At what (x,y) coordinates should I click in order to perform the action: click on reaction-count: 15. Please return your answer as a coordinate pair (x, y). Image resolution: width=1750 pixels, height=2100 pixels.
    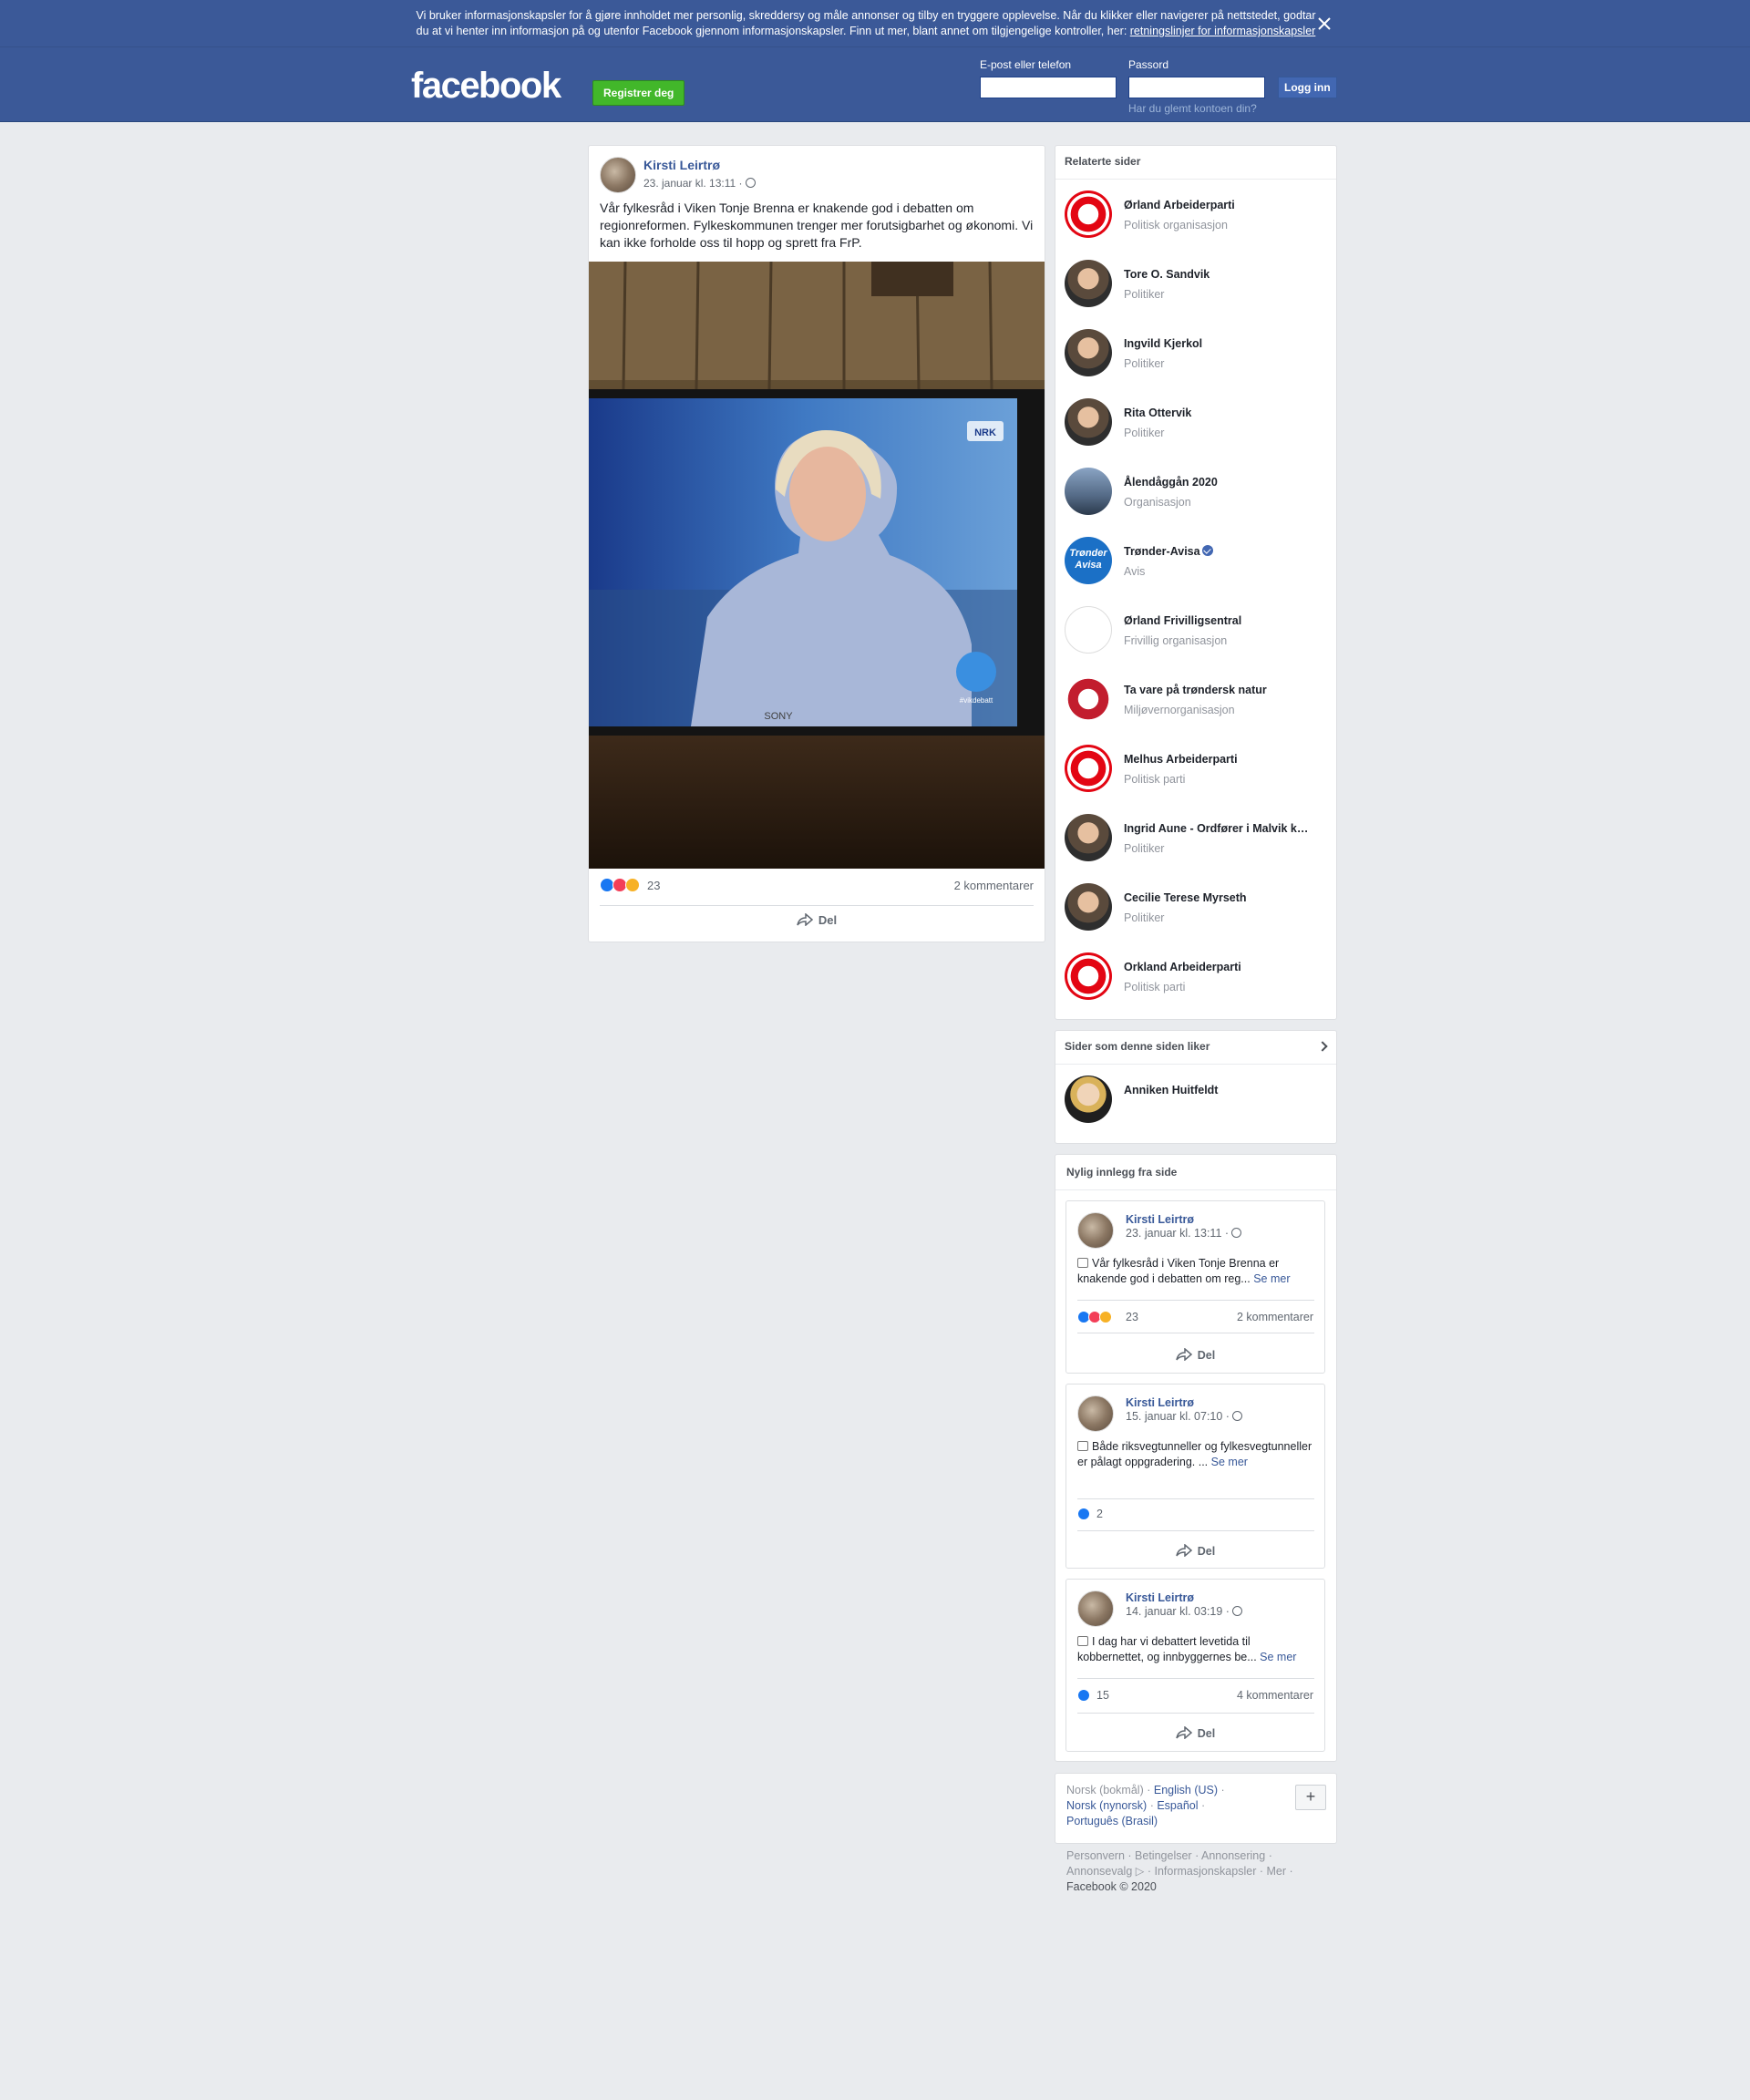
    Looking at the image, I should click on (1103, 1695).